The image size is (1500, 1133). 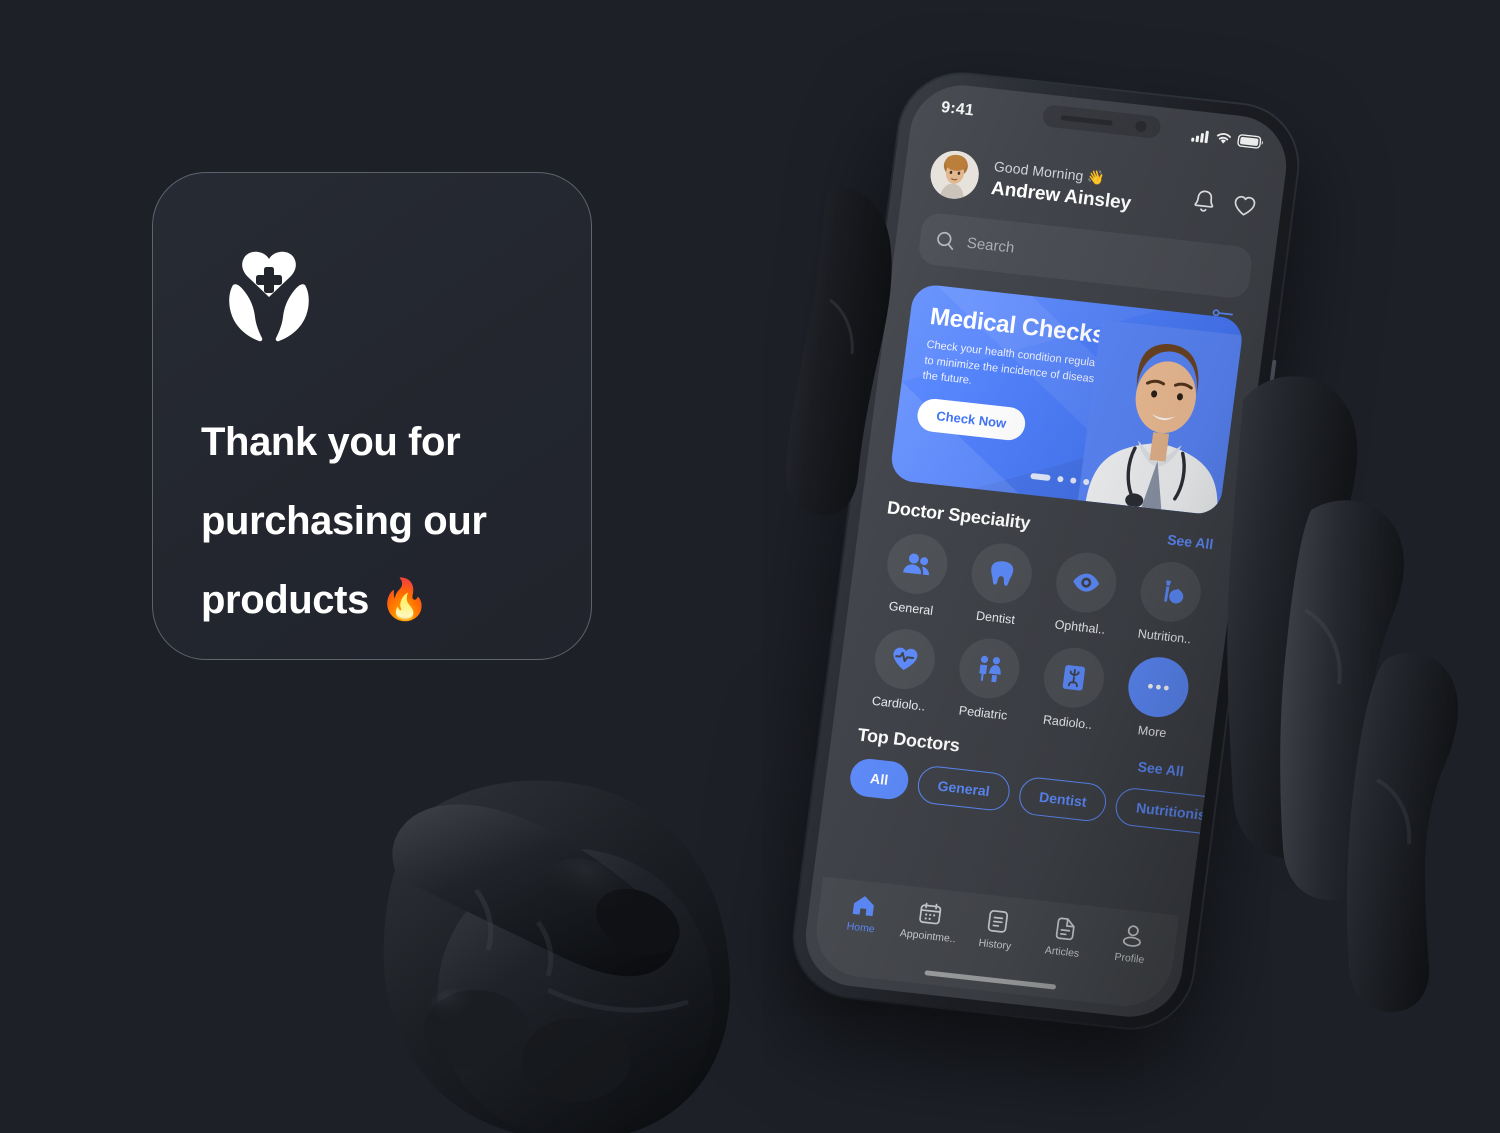 I want to click on speciality-see-all: See All, so click(x=1190, y=541).